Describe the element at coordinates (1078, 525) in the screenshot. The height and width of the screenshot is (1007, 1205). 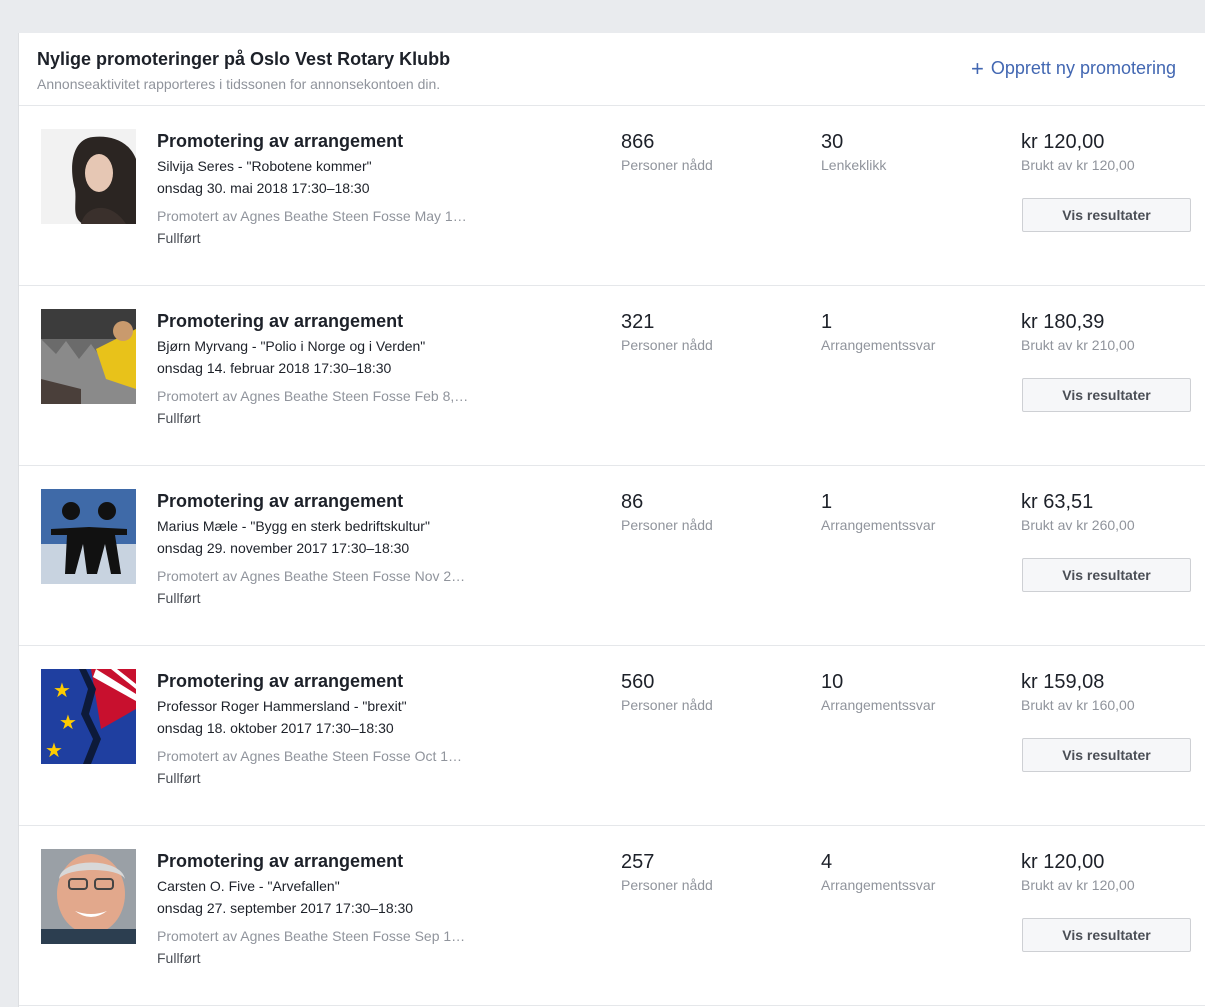
I see `spent-label: Brukt av kr 260,00` at that location.